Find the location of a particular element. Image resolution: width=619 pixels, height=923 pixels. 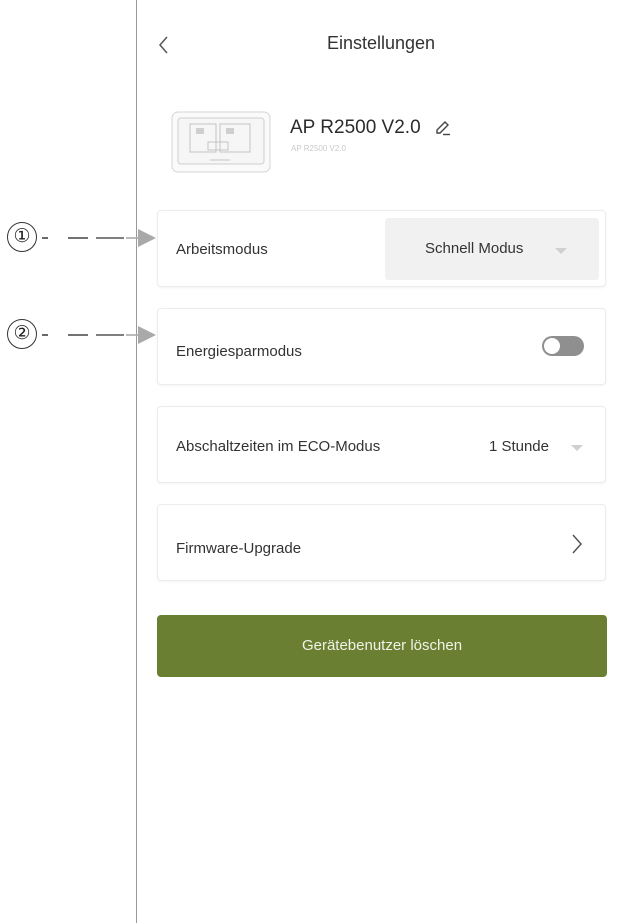

device-name: AP R2500 V2.0 is located at coordinates (355, 127).